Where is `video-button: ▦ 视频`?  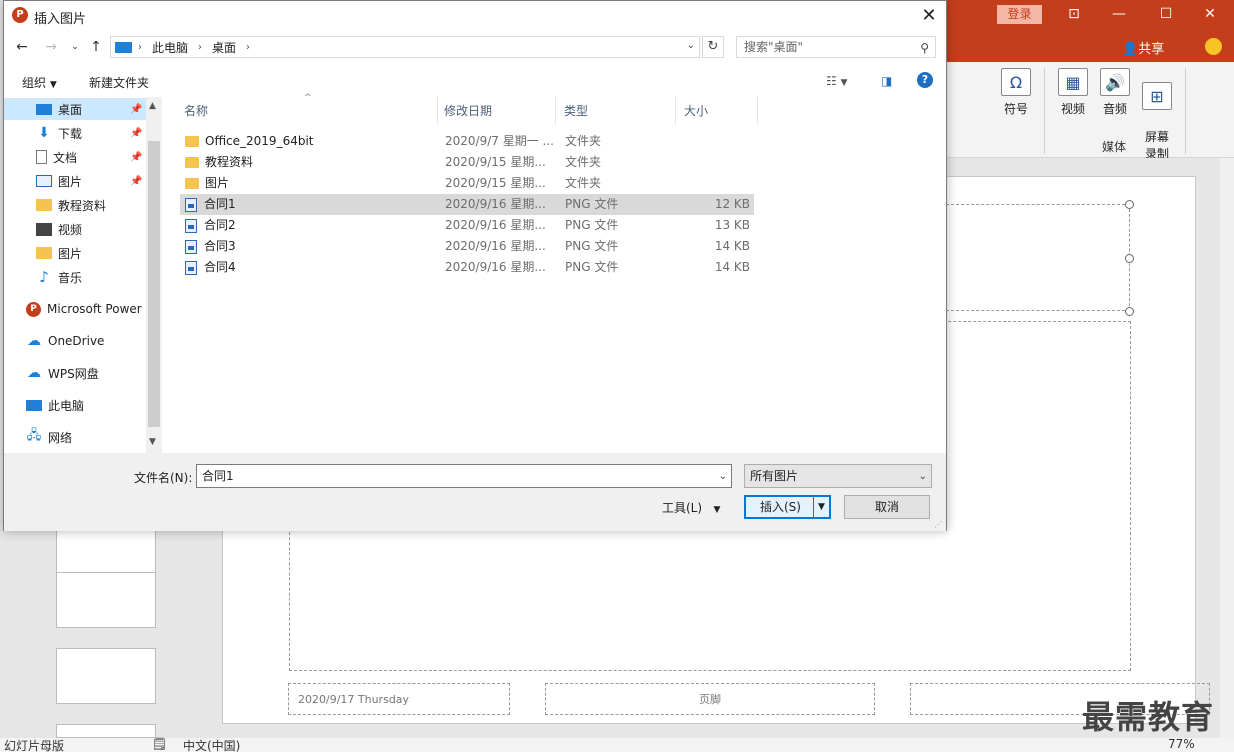 video-button: ▦ 视频 is located at coordinates (1073, 92).